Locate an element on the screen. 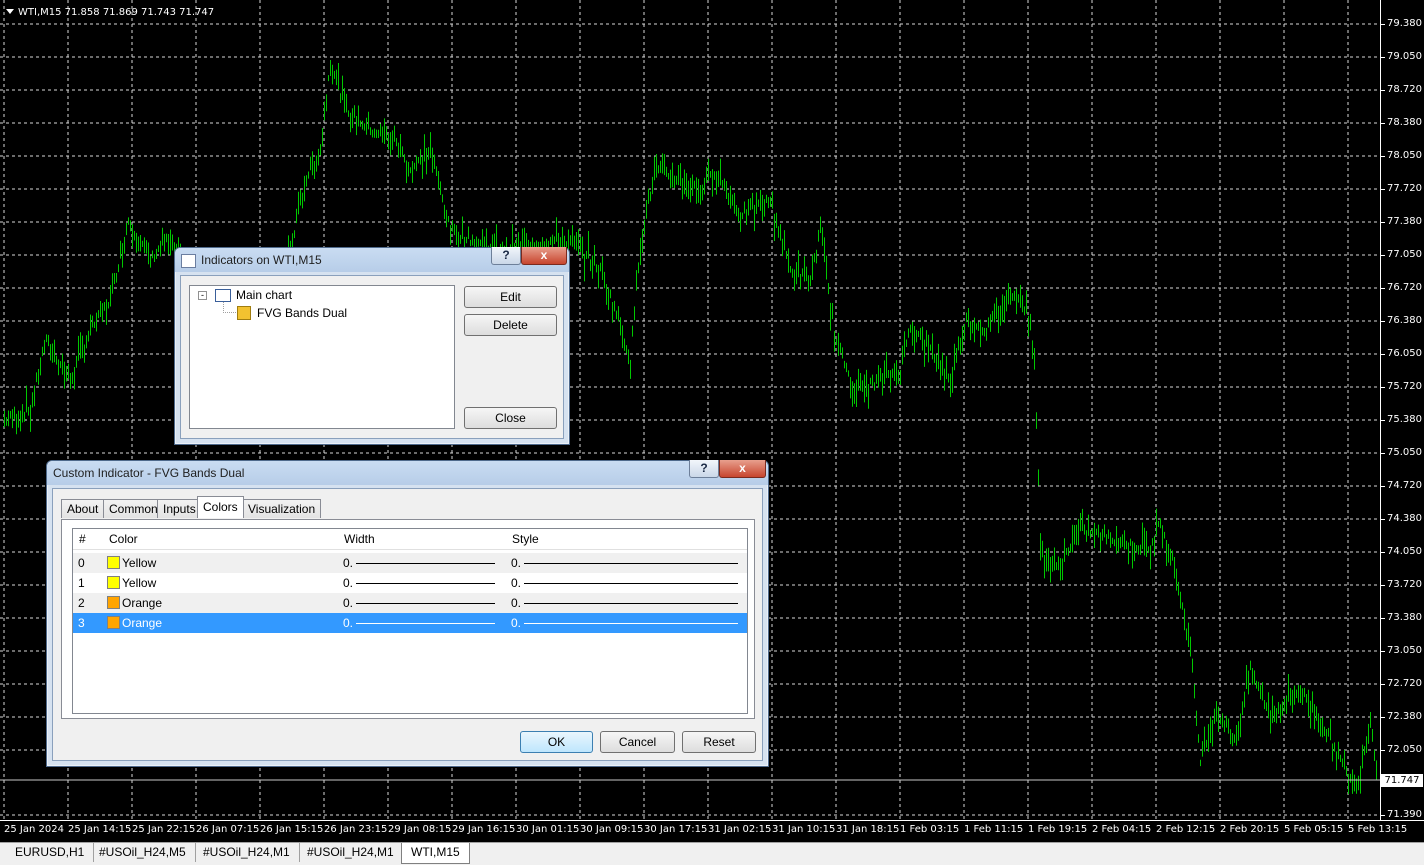  ok-button: OK is located at coordinates (556, 742).